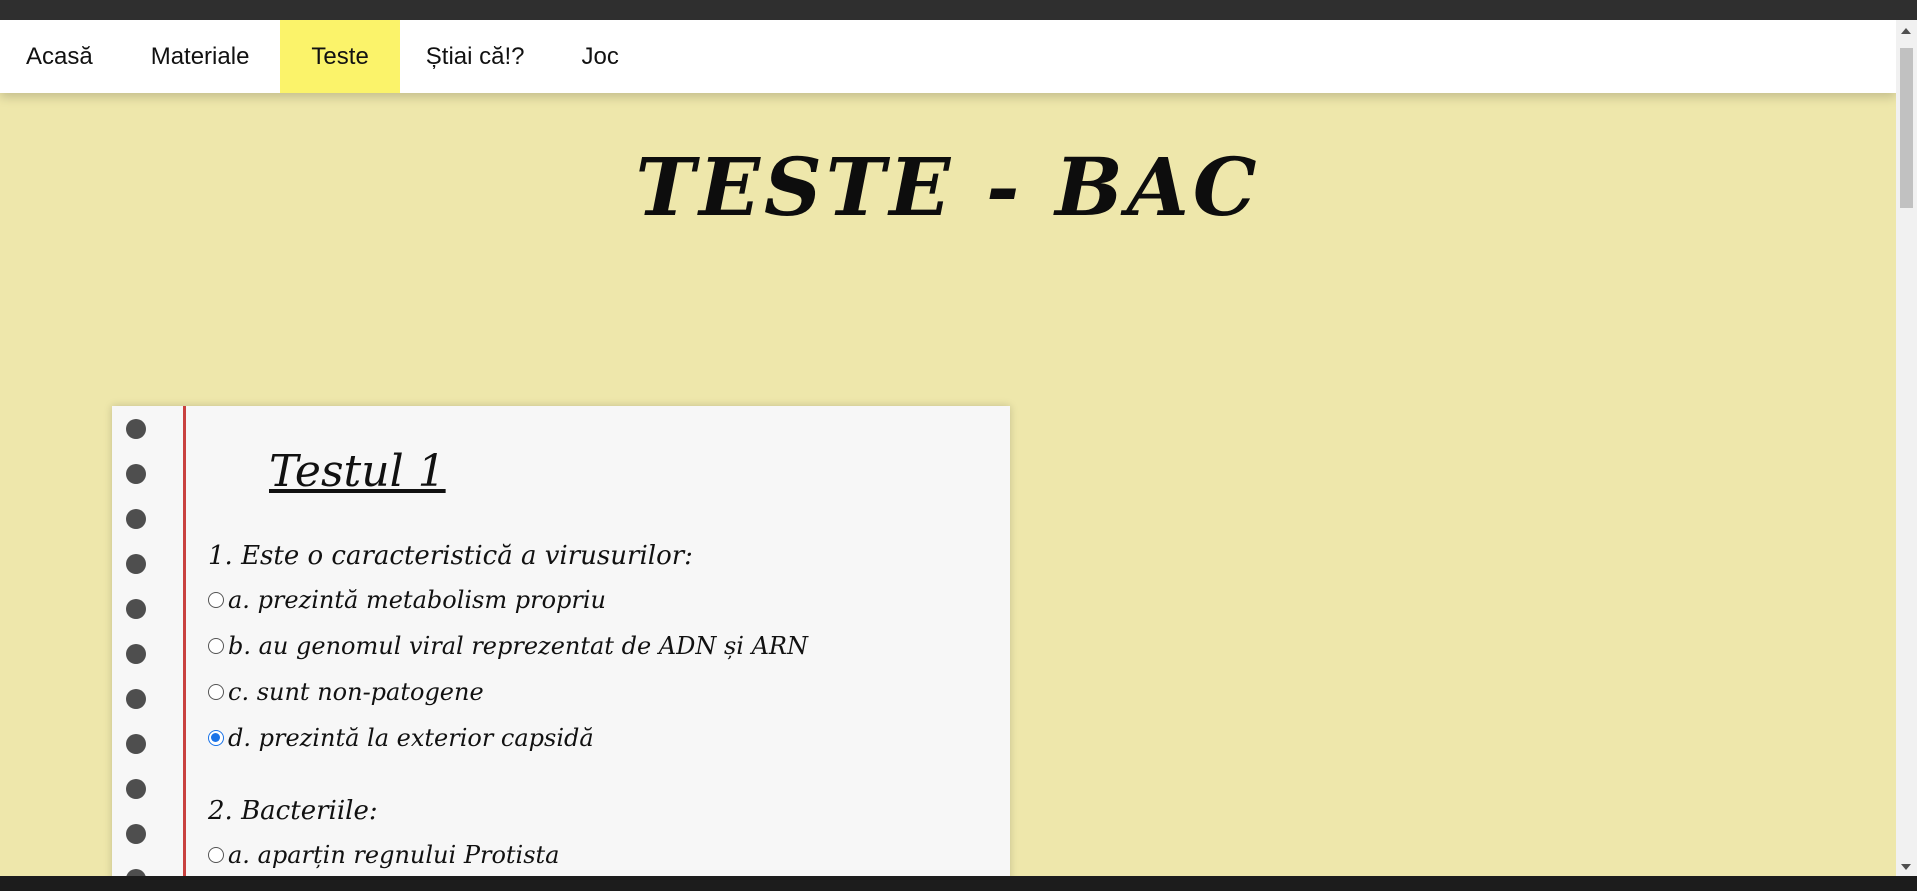 The image size is (1917, 891). Describe the element at coordinates (411, 738) in the screenshot. I see `q1-option-d-label: d. prezintă la exterior capsidă` at that location.